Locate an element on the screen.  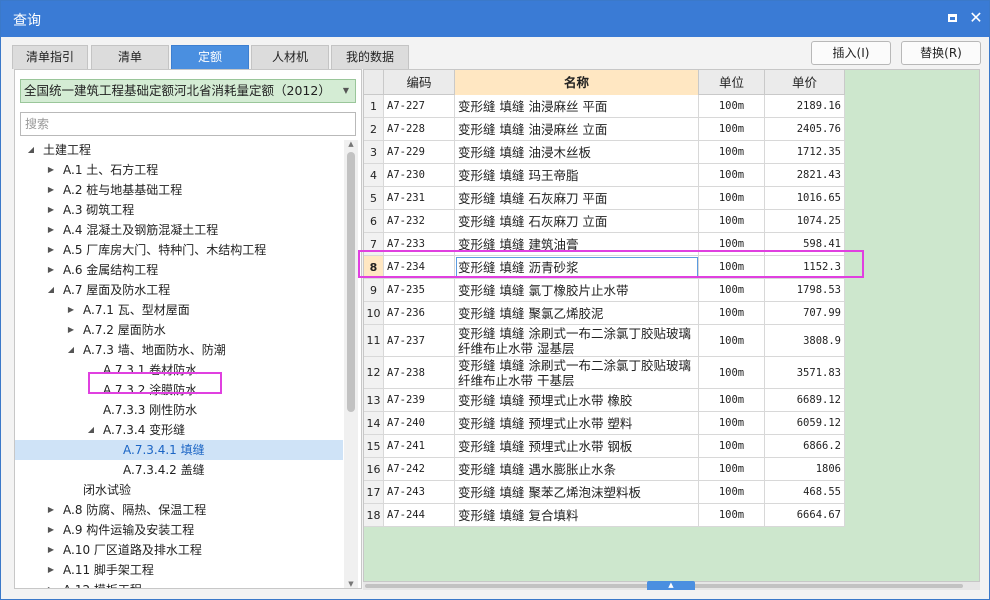
replace-button: 替换(R) is located at coordinates (941, 53).